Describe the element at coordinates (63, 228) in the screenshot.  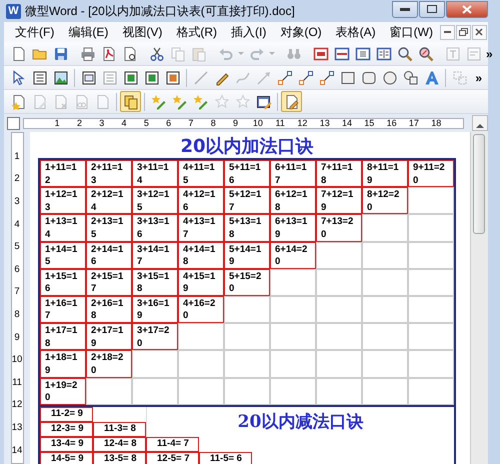
I see `table-cell: 1+13=14` at that location.